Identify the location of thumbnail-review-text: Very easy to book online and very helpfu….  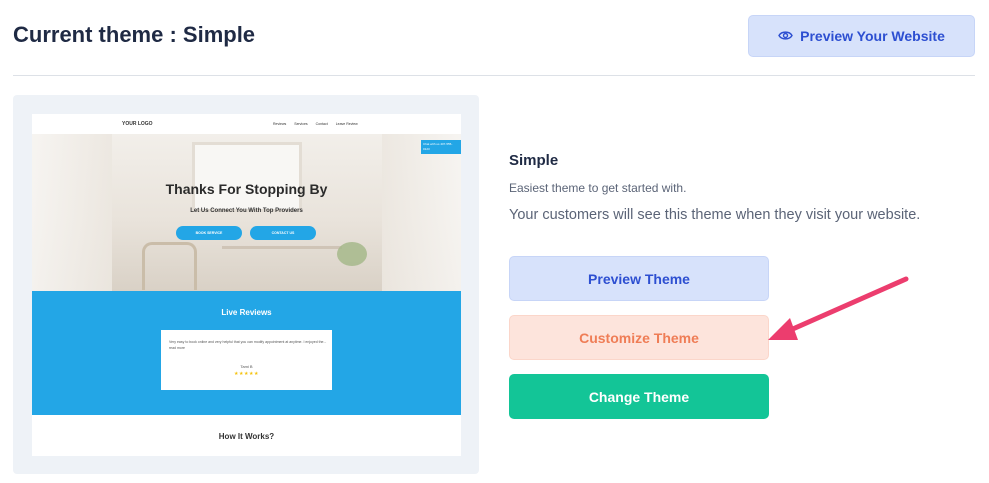
(248, 345).